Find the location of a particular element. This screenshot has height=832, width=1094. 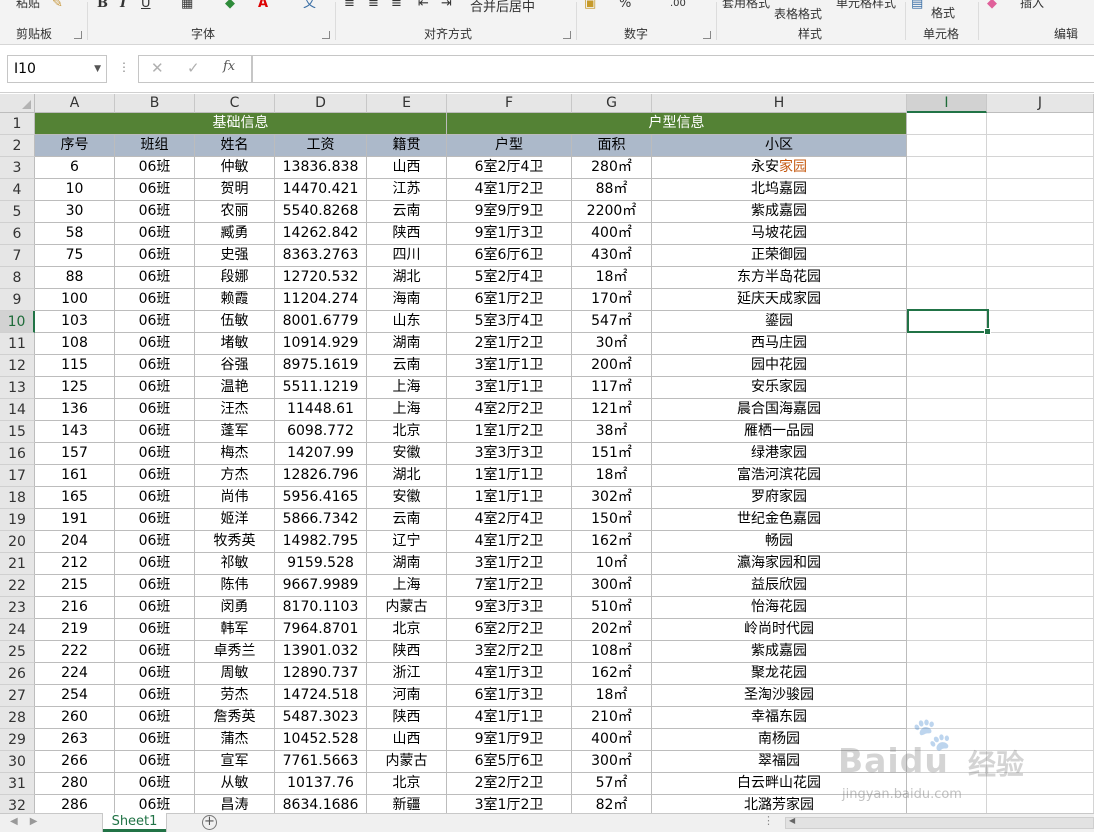

row-header-11: 11 is located at coordinates (17, 344).